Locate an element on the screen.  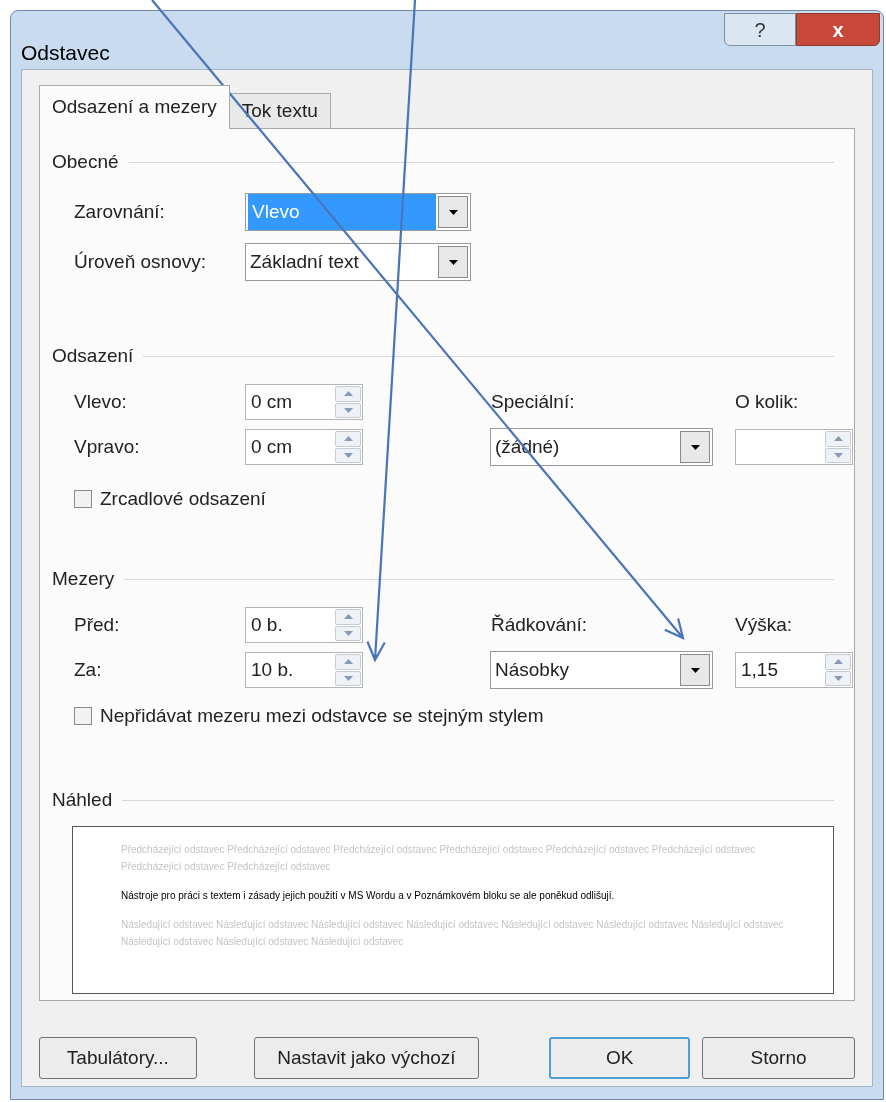
field-label: O kolik: is located at coordinates (767, 401).